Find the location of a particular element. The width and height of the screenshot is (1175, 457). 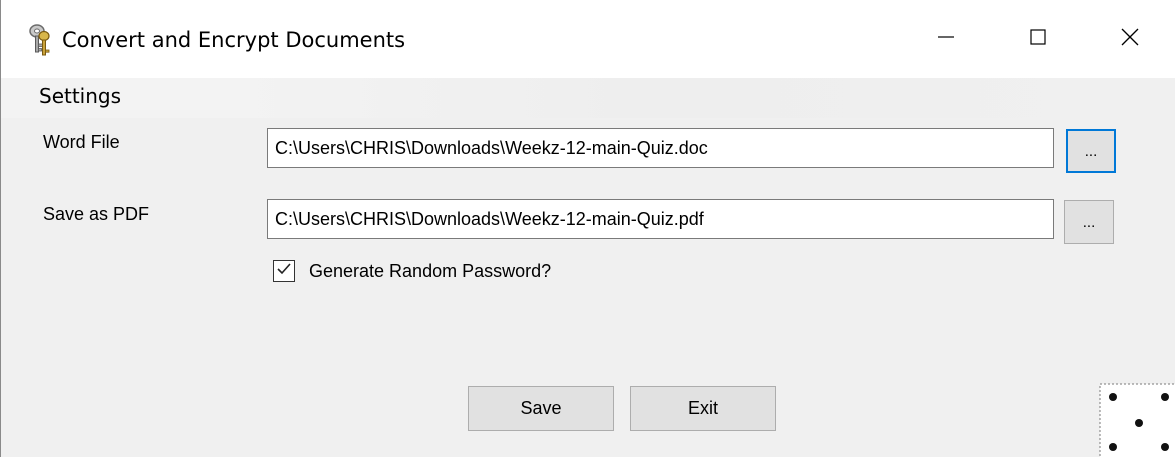

maximize-icon is located at coordinates (1038, 39).